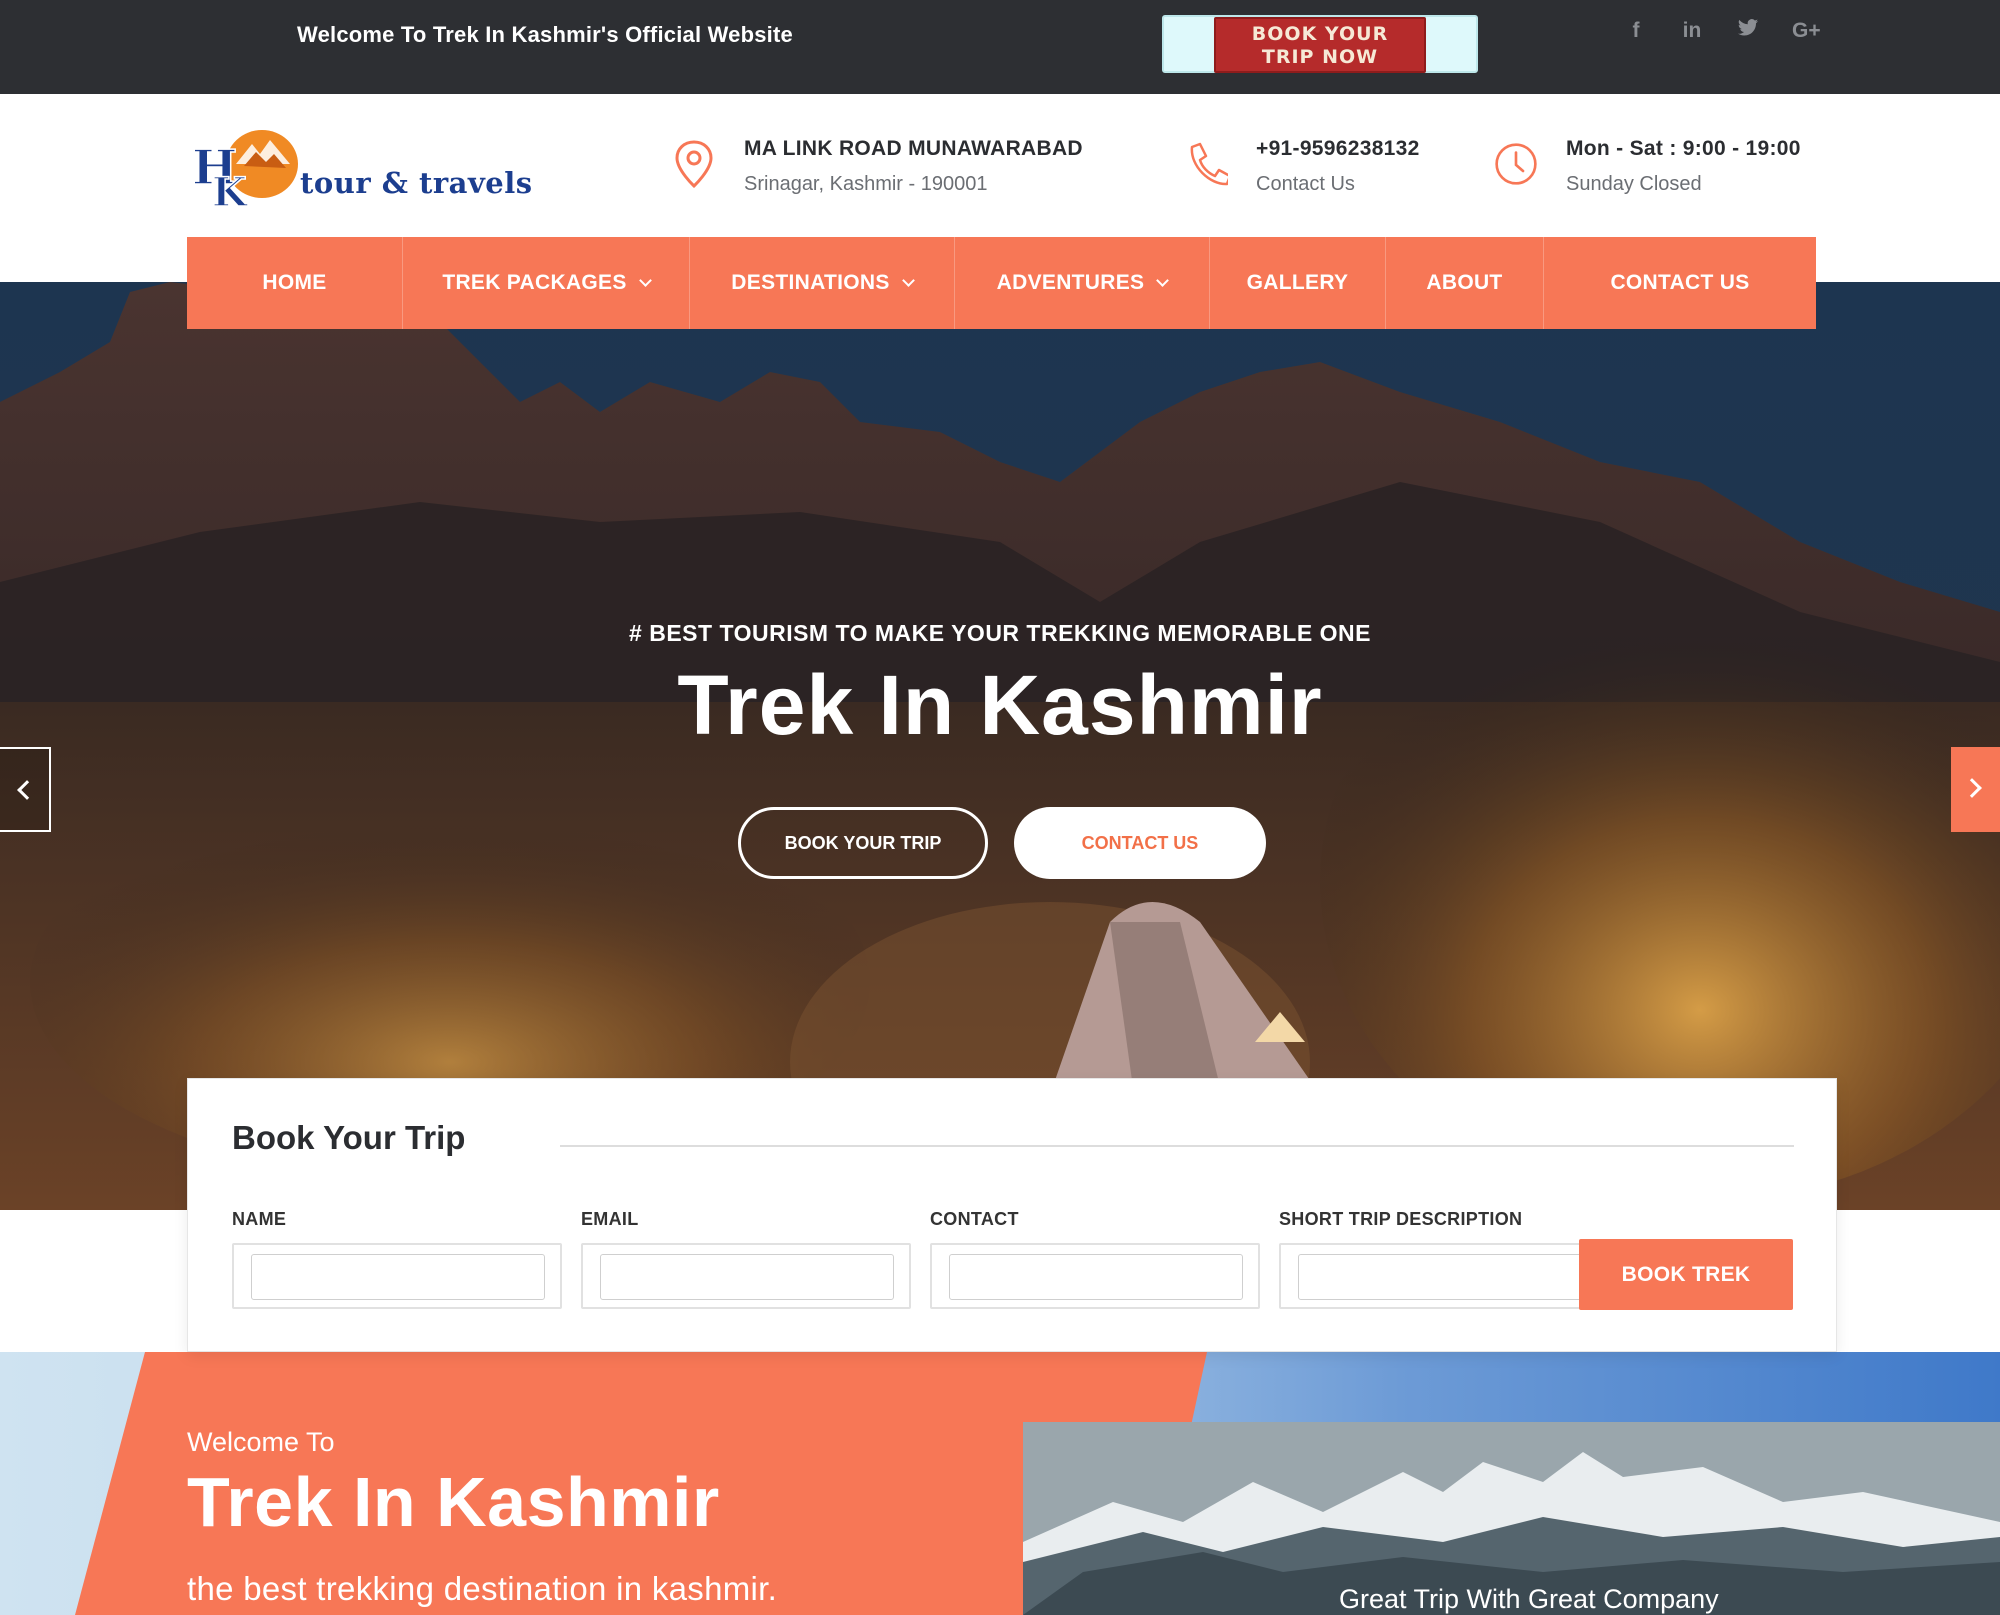 The width and height of the screenshot is (2000, 1615). Describe the element at coordinates (1516, 164) in the screenshot. I see `clock-icon` at that location.